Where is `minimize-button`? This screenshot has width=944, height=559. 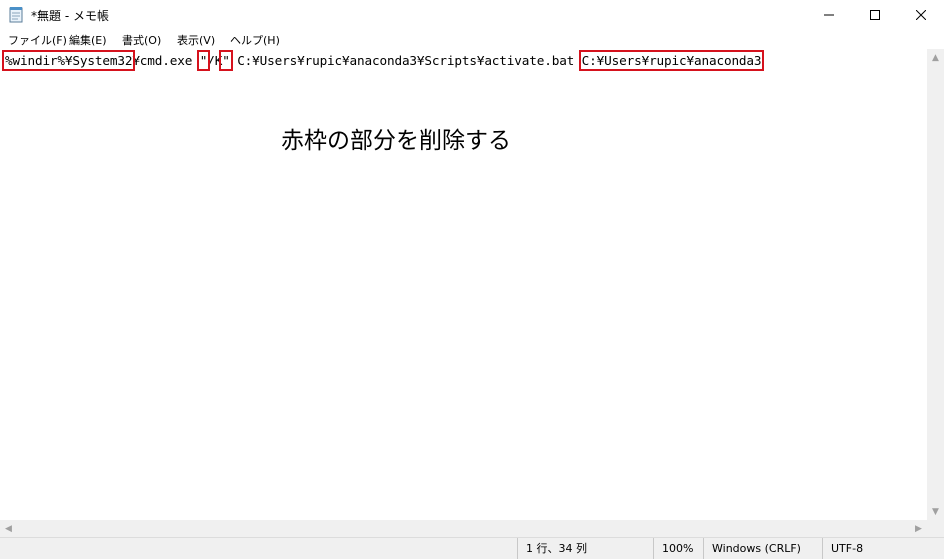
minimize-button is located at coordinates (829, 15).